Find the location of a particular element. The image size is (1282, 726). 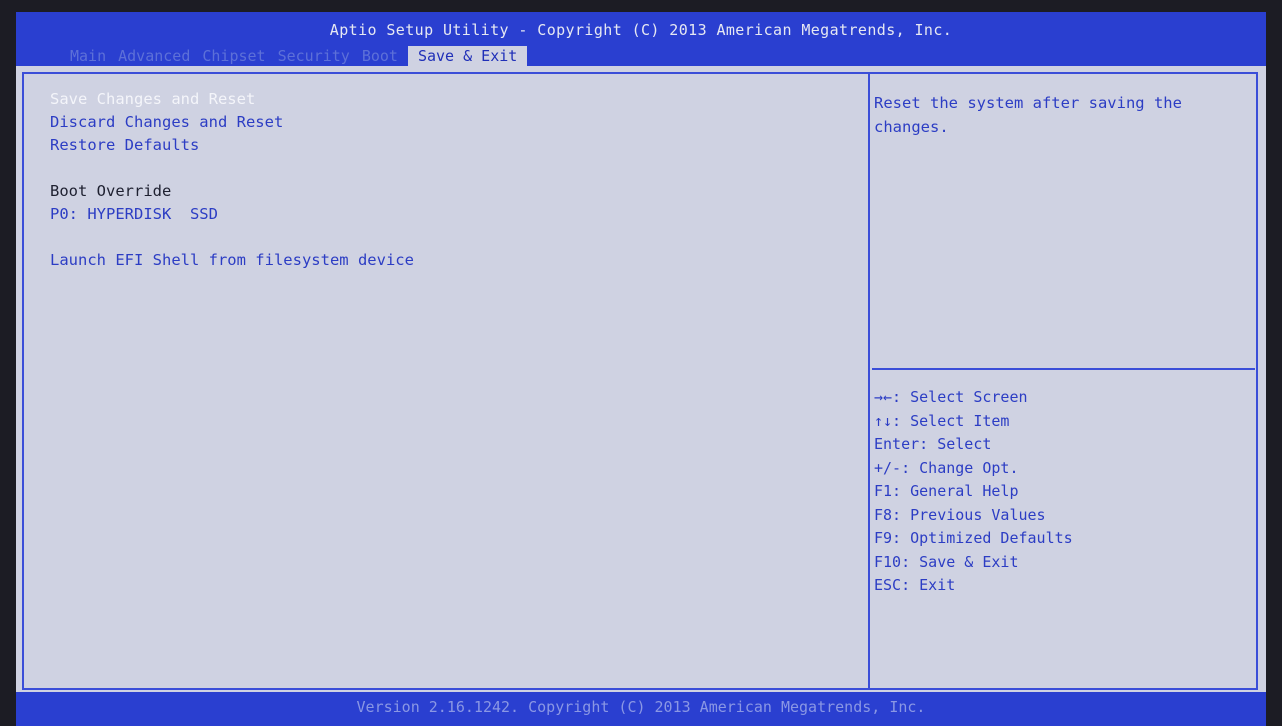

key-optimized-defaults: F9: Optimized Defaults is located at coordinates (973, 538).